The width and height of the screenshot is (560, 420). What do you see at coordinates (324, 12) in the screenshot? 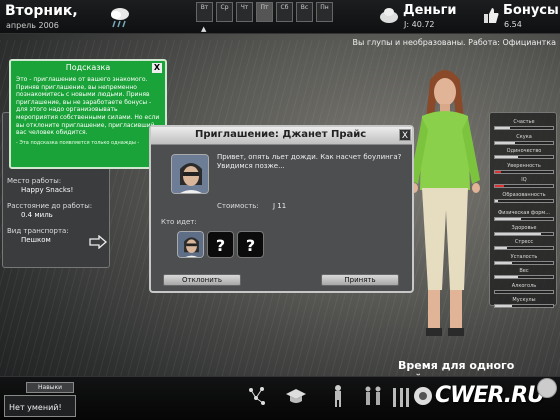
I see `week-day-6: Пн` at bounding box center [324, 12].